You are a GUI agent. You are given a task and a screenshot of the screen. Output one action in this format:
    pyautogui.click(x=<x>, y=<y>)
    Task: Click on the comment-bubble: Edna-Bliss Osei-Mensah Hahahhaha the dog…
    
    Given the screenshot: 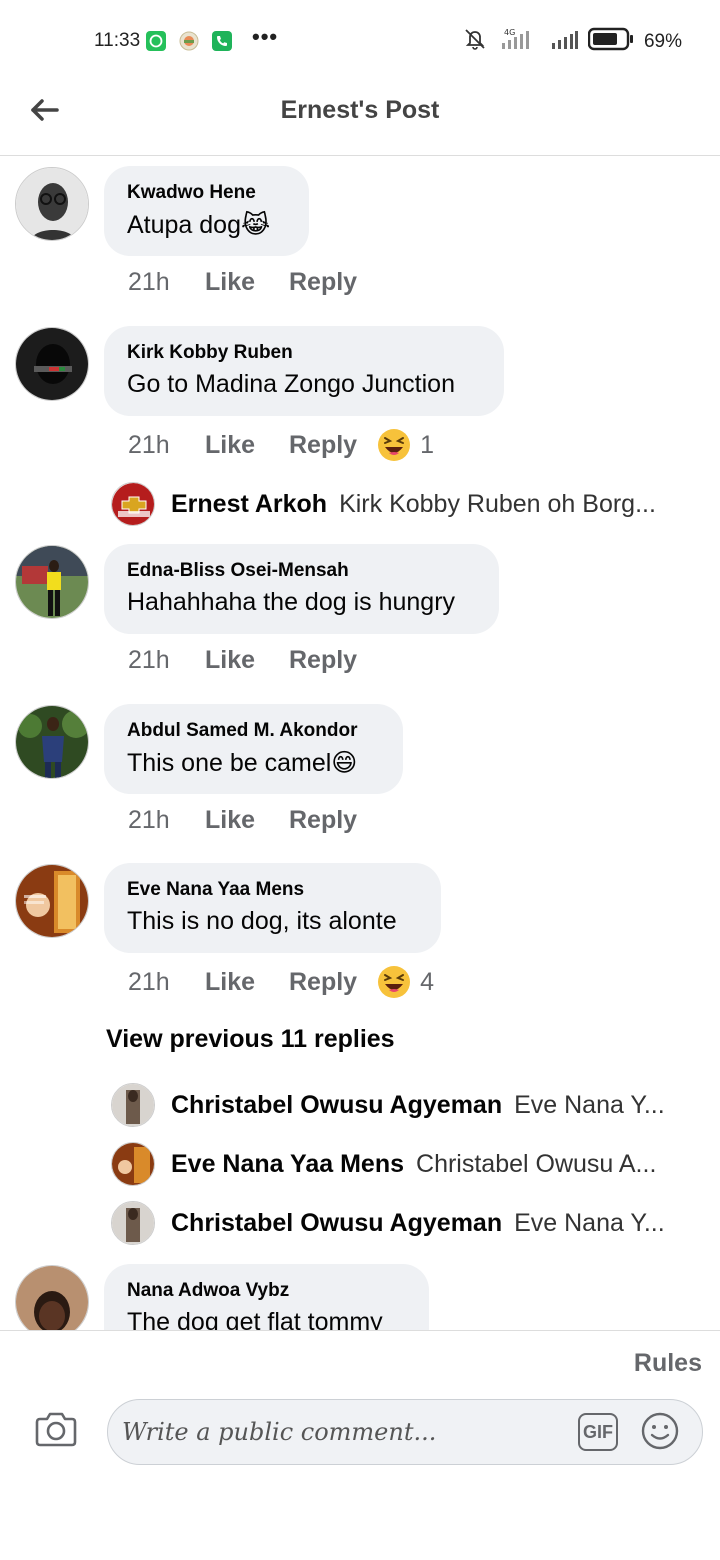 What is the action you would take?
    pyautogui.click(x=301, y=589)
    